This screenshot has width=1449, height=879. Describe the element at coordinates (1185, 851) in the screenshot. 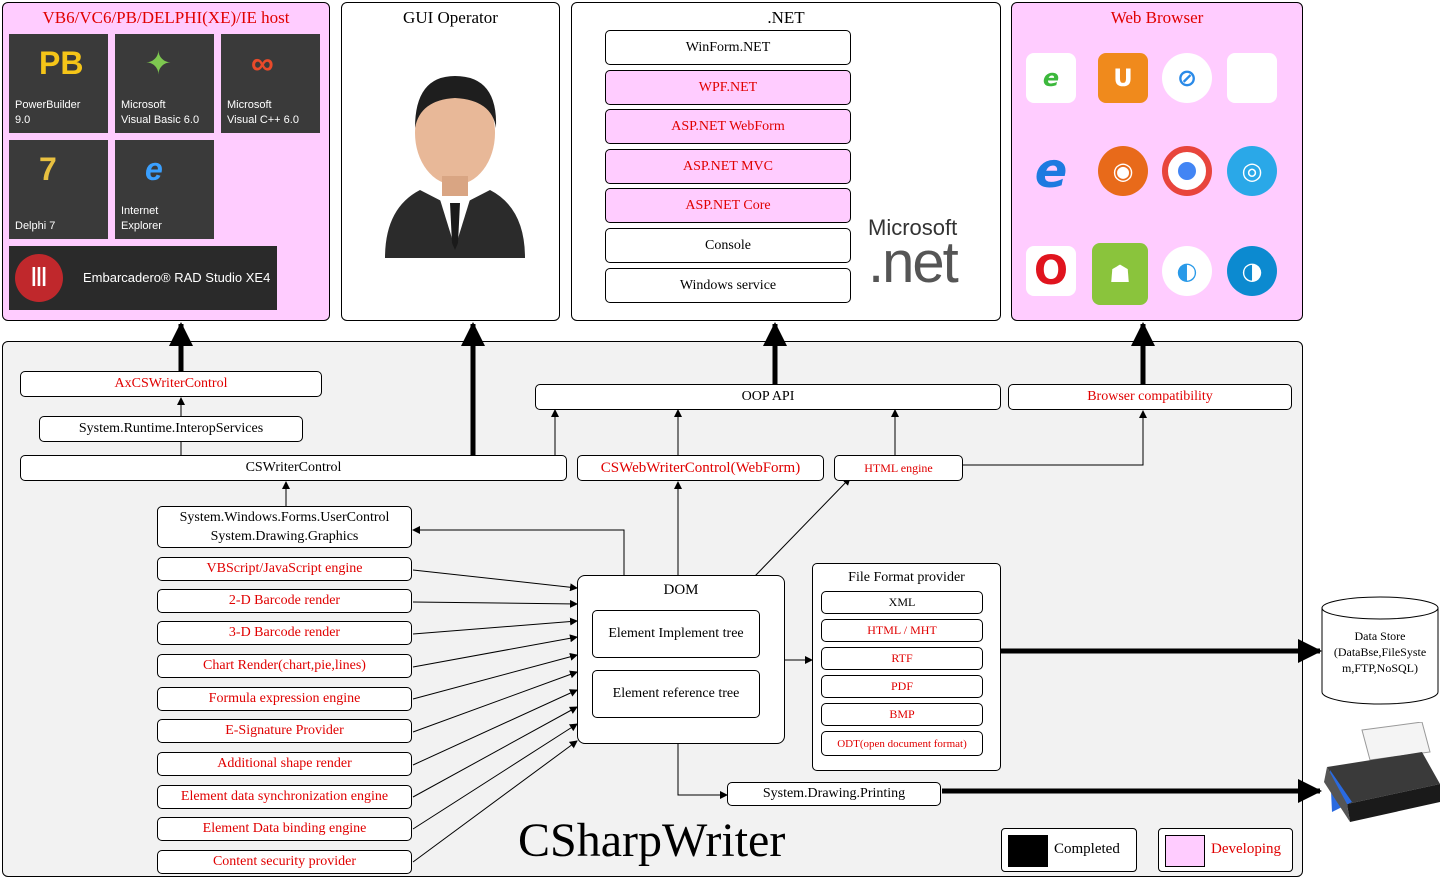

I see `legend-developing-swatch` at that location.